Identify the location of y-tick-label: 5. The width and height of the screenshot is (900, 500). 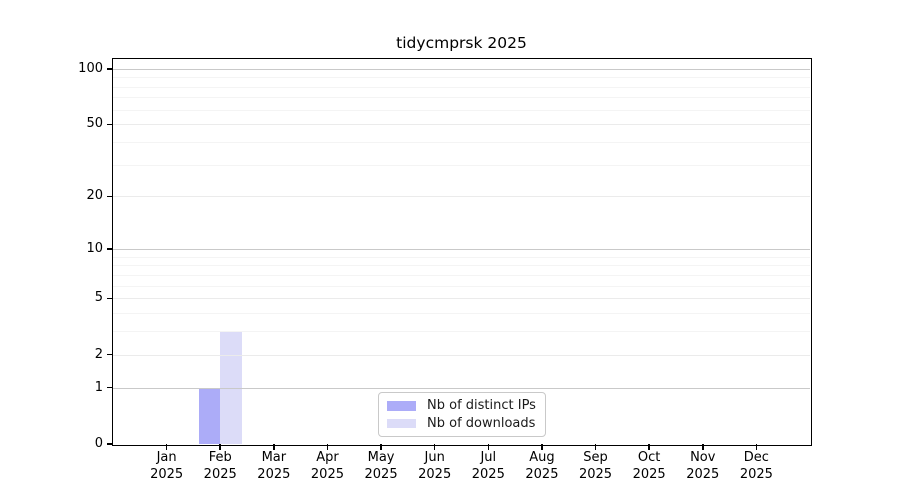
(98, 298).